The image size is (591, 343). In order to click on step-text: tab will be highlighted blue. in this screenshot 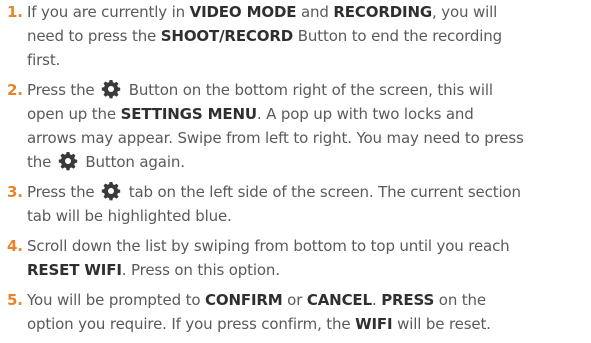, I will do `click(129, 216)`.